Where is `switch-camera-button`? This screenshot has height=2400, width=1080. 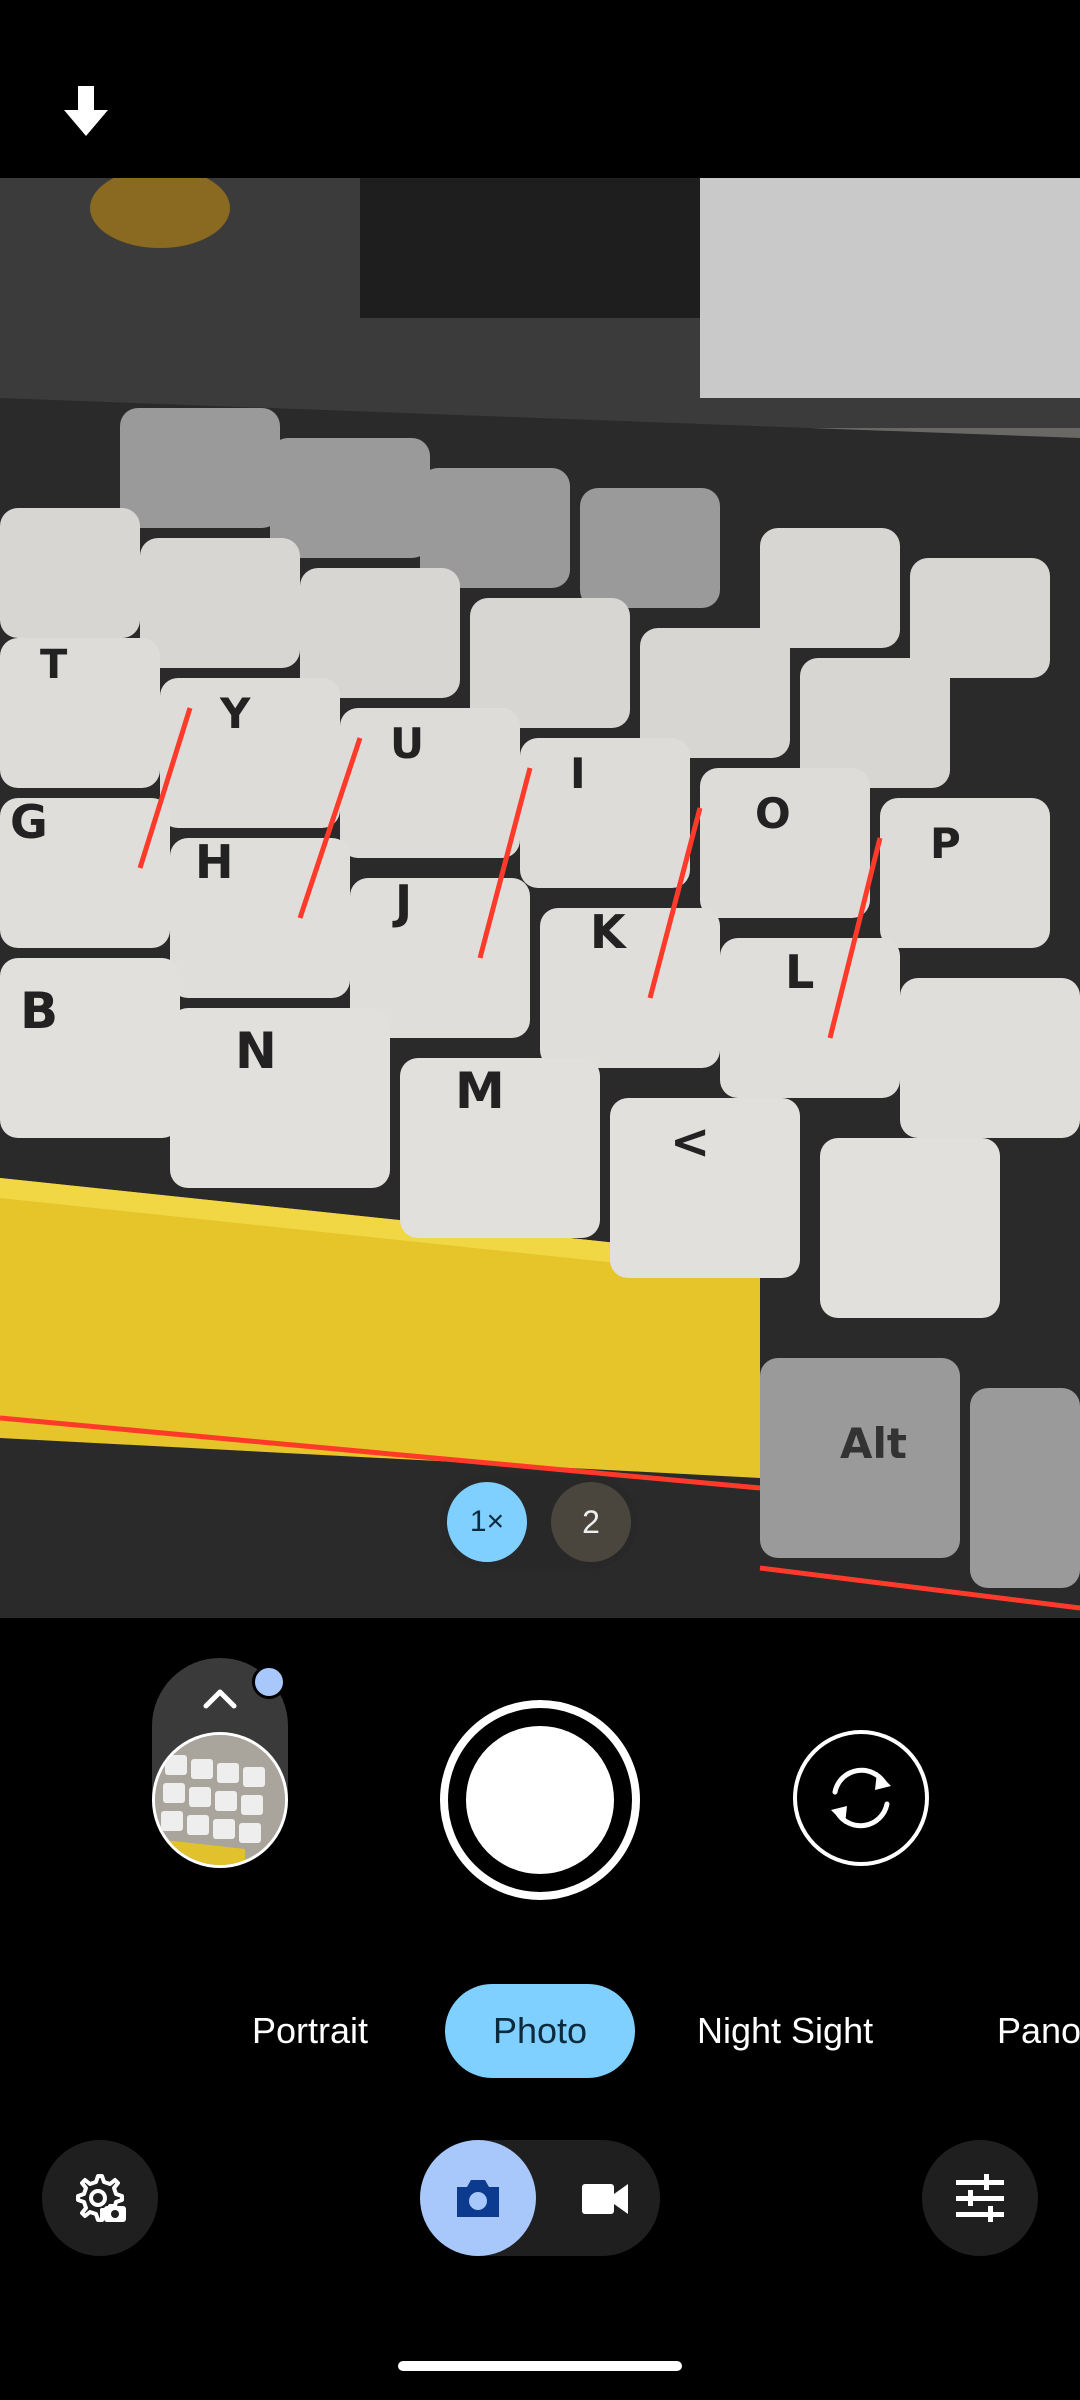
switch-camera-button is located at coordinates (861, 1798).